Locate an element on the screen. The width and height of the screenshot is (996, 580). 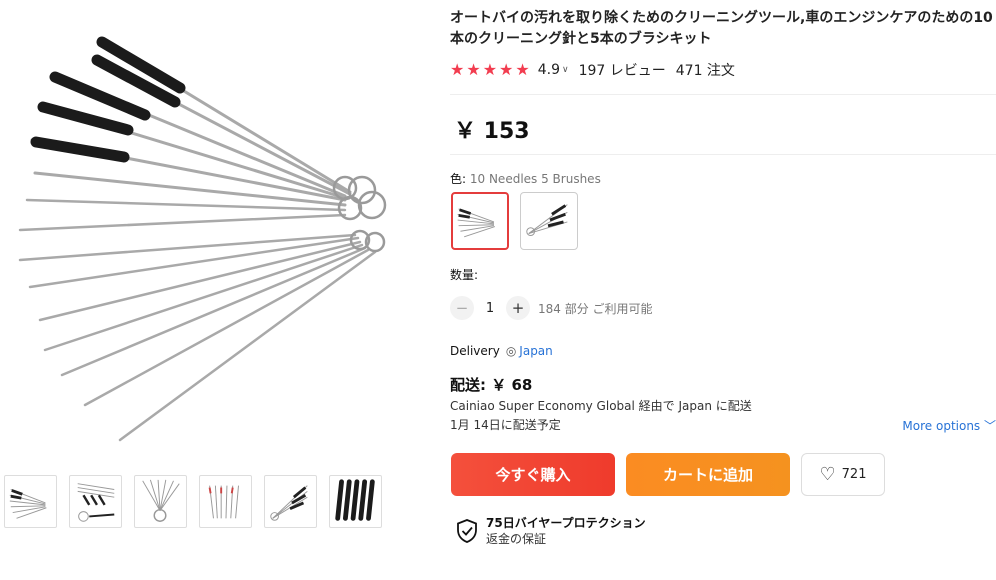
rating-stars: ★ ★ ★ ★ ★ is located at coordinates (490, 70).